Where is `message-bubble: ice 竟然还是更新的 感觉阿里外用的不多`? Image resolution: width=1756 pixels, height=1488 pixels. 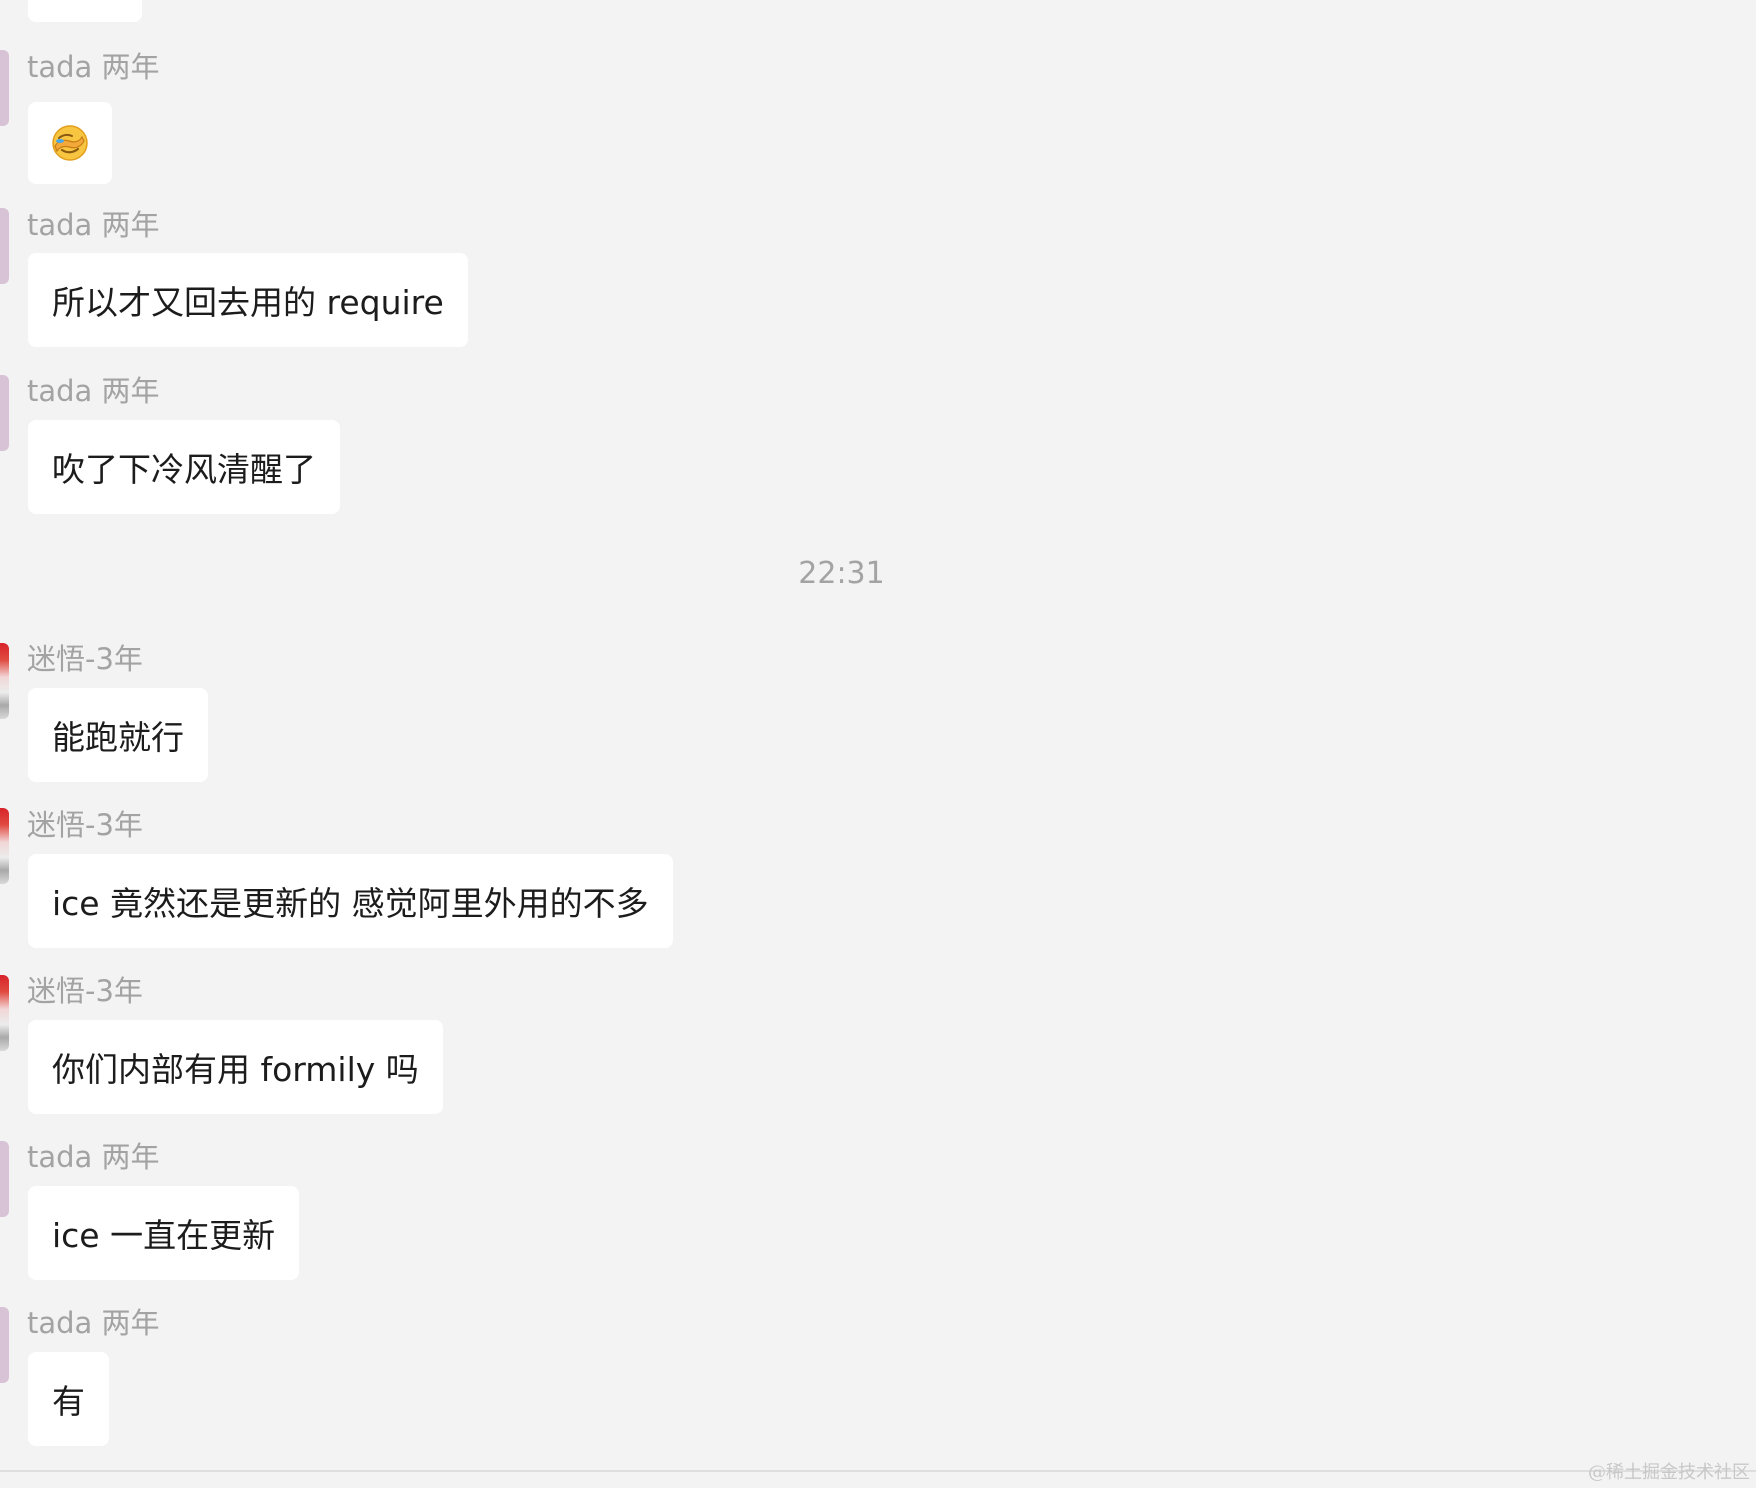 message-bubble: ice 竟然还是更新的 感觉阿里外用的不多 is located at coordinates (350, 901).